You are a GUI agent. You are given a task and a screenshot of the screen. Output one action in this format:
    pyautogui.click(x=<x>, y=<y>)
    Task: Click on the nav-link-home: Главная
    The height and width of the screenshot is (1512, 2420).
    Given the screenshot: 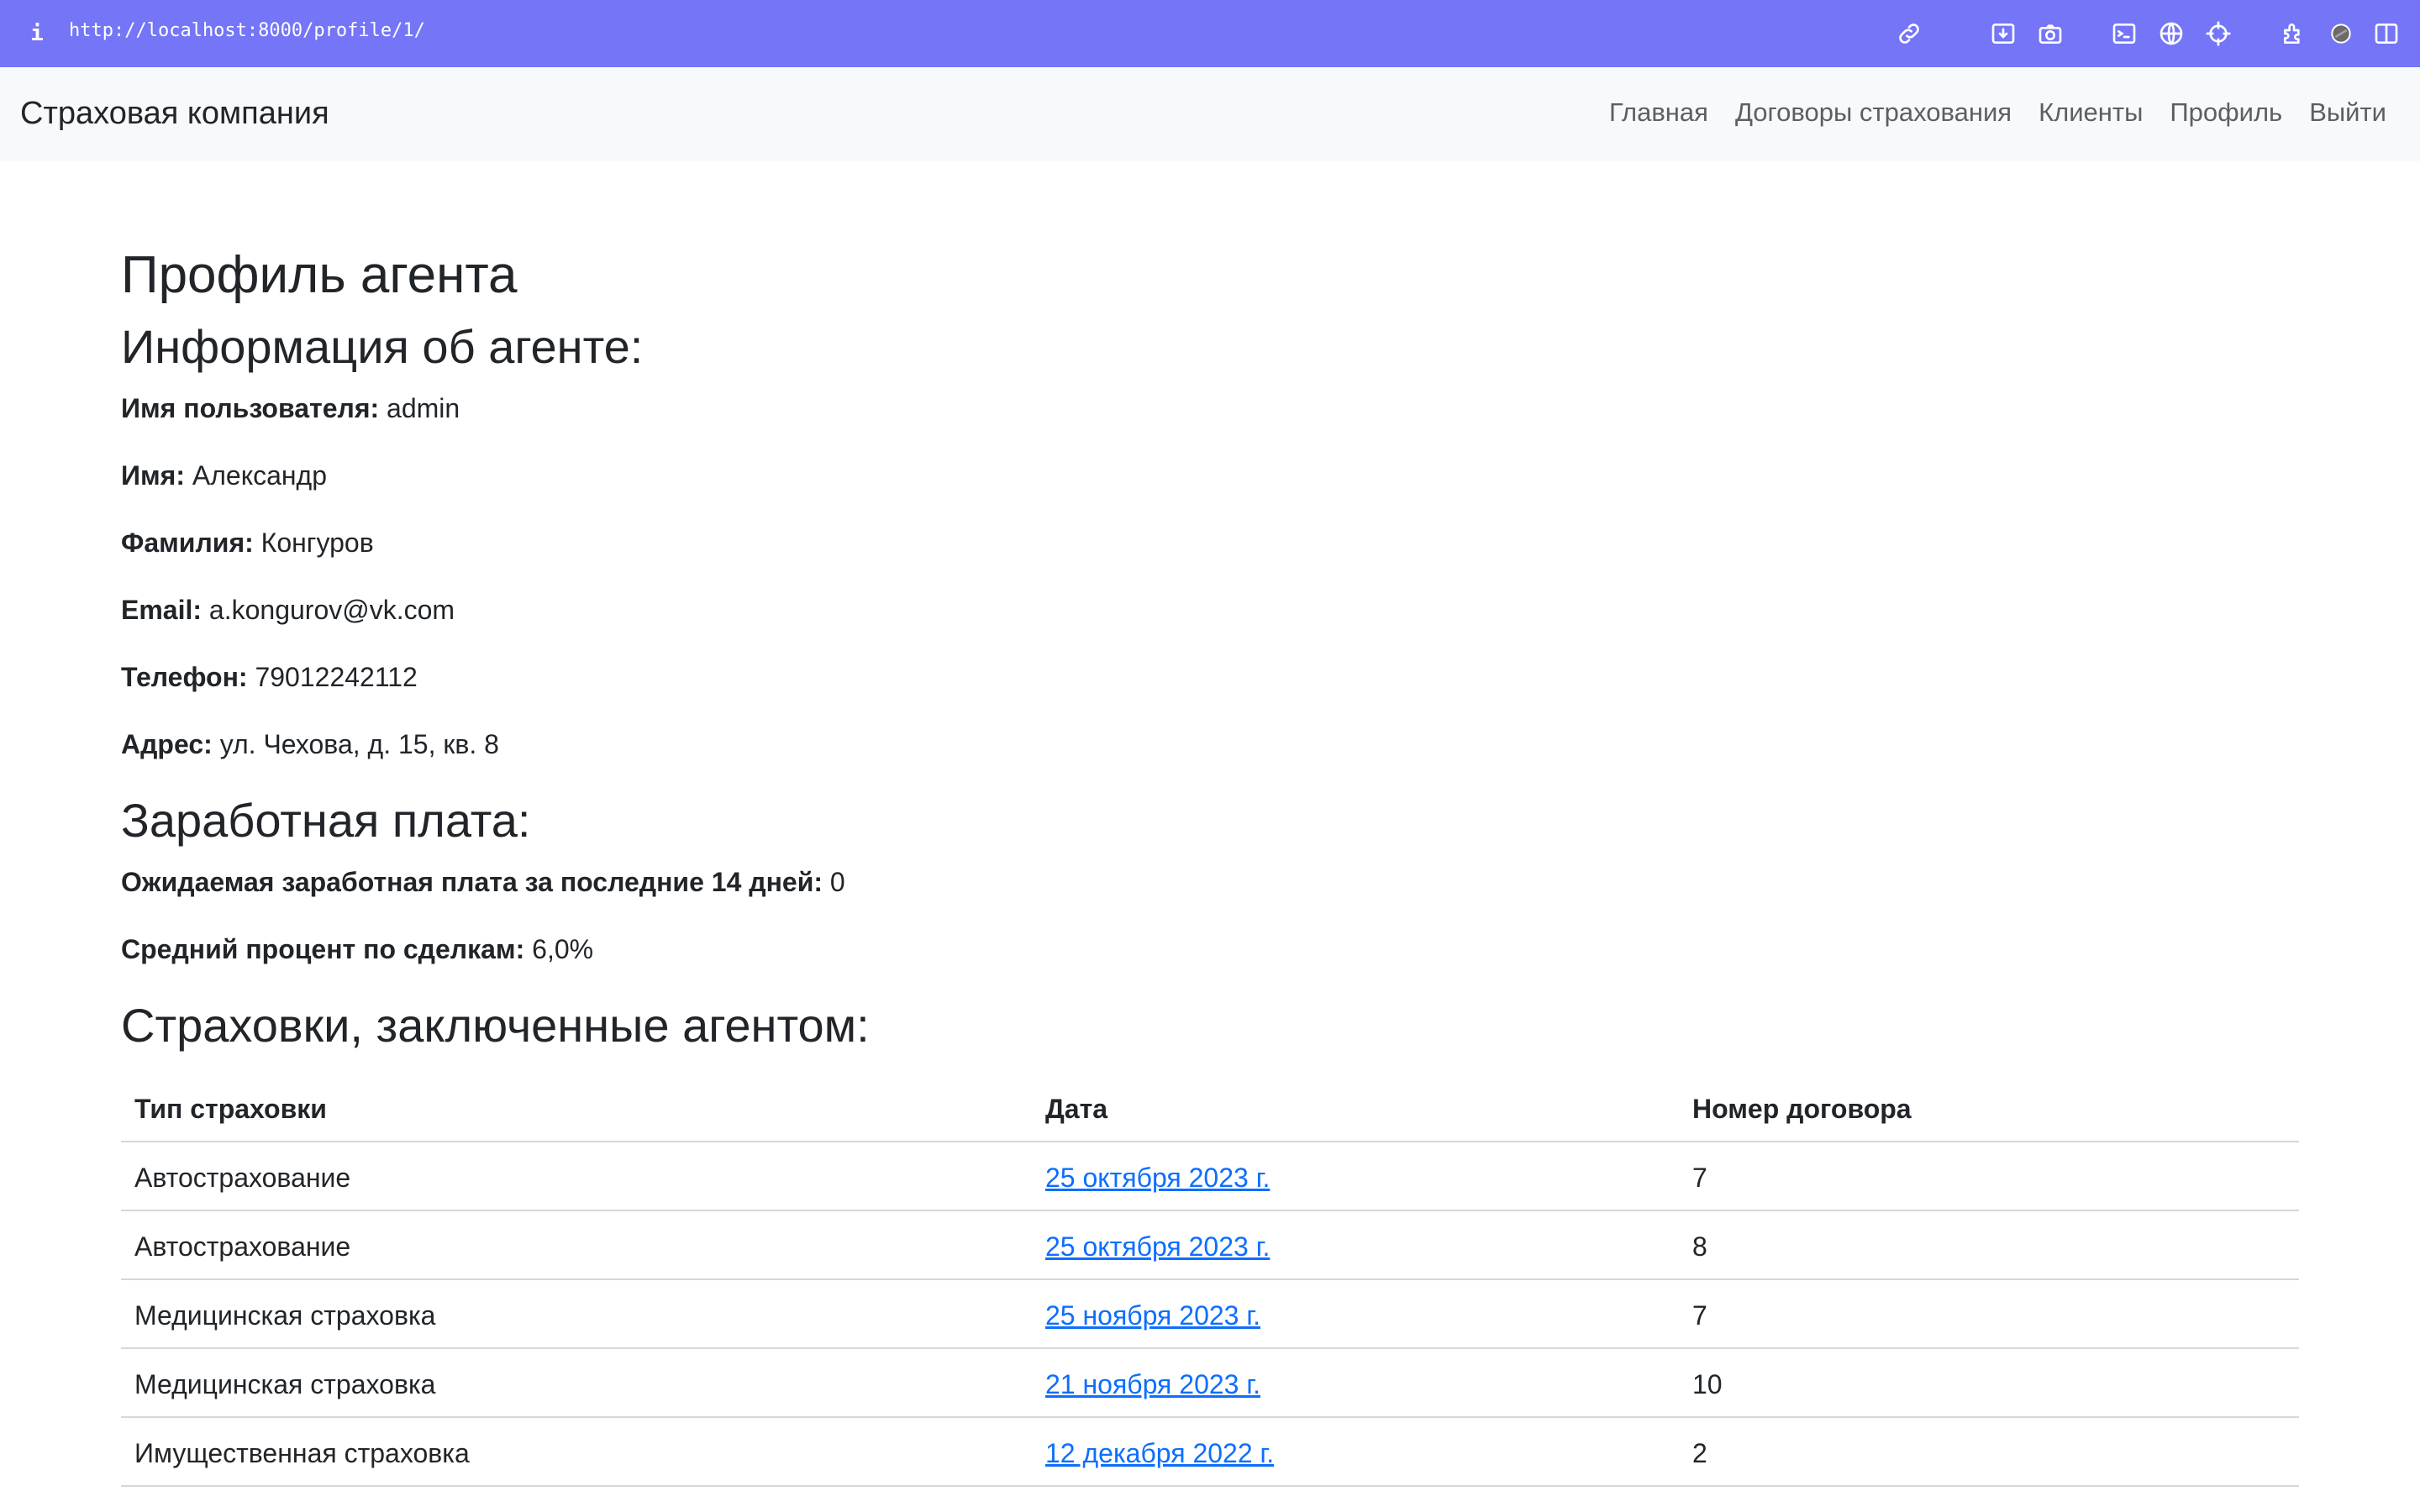 What is the action you would take?
    pyautogui.click(x=1658, y=112)
    